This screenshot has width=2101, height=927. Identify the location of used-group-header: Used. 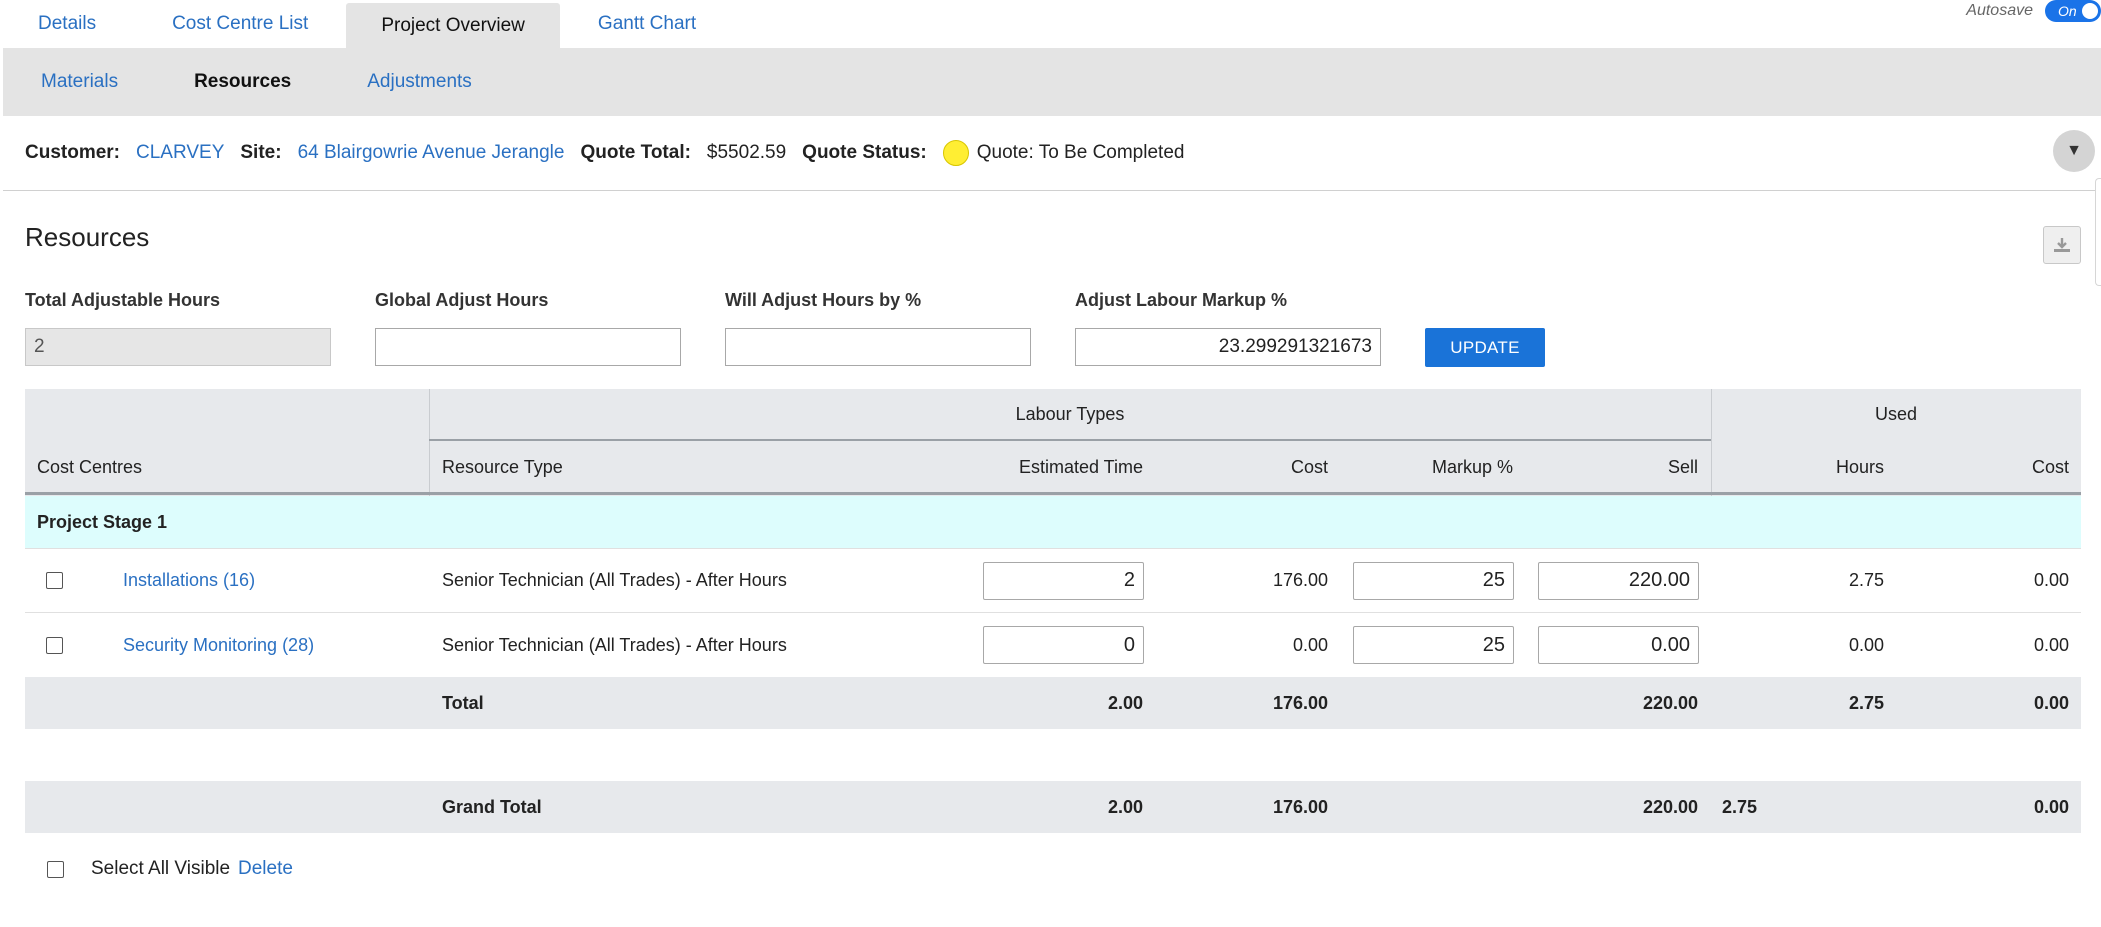
(1896, 413).